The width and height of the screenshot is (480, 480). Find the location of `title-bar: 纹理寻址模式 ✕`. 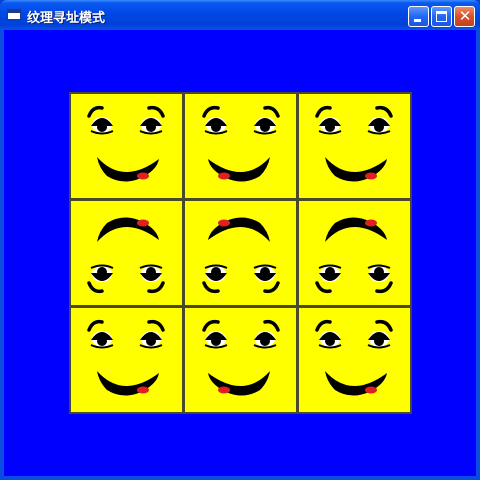

title-bar: 纹理寻址模式 ✕ is located at coordinates (240, 15).